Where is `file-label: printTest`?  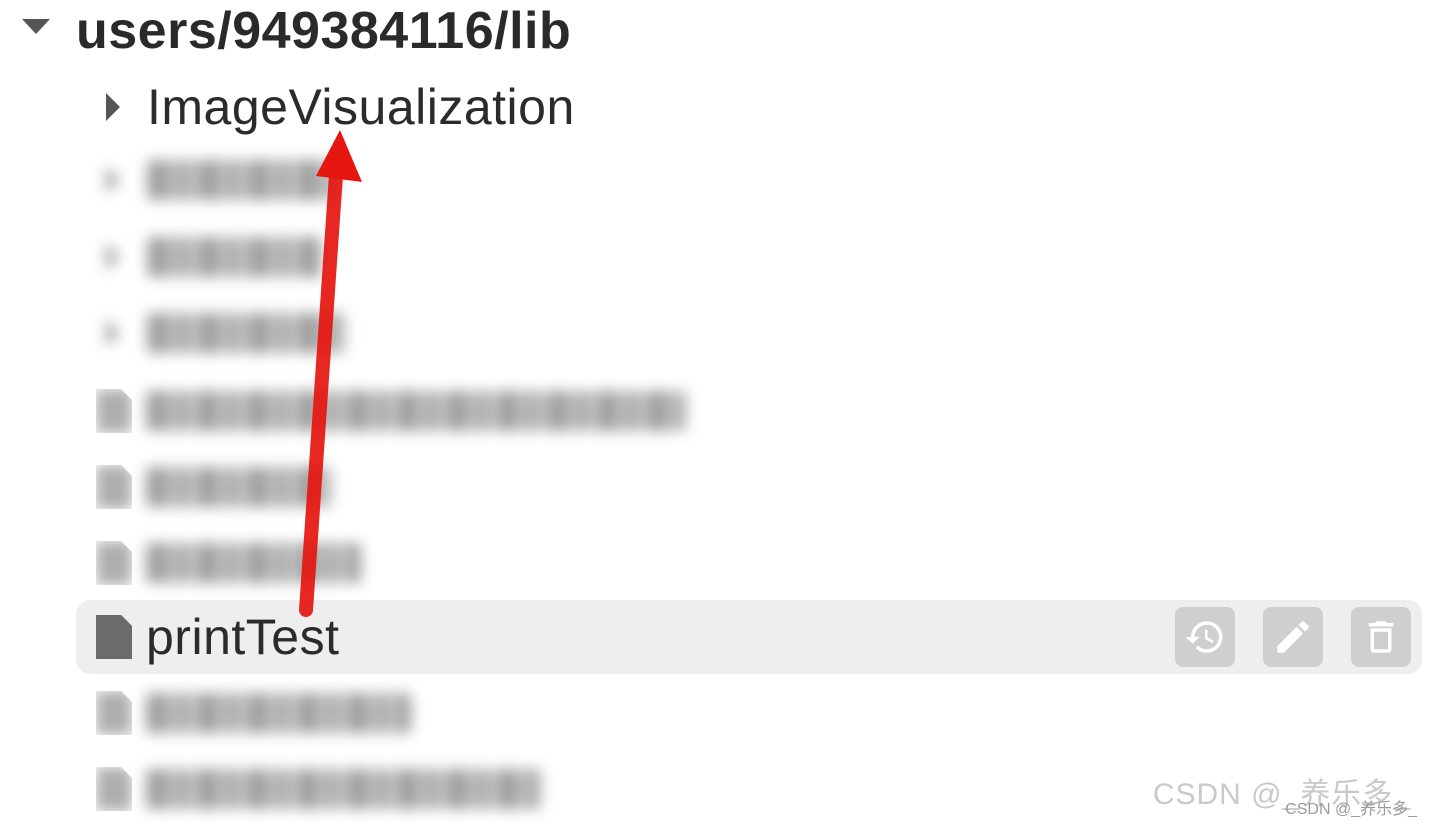
file-label: printTest is located at coordinates (243, 637).